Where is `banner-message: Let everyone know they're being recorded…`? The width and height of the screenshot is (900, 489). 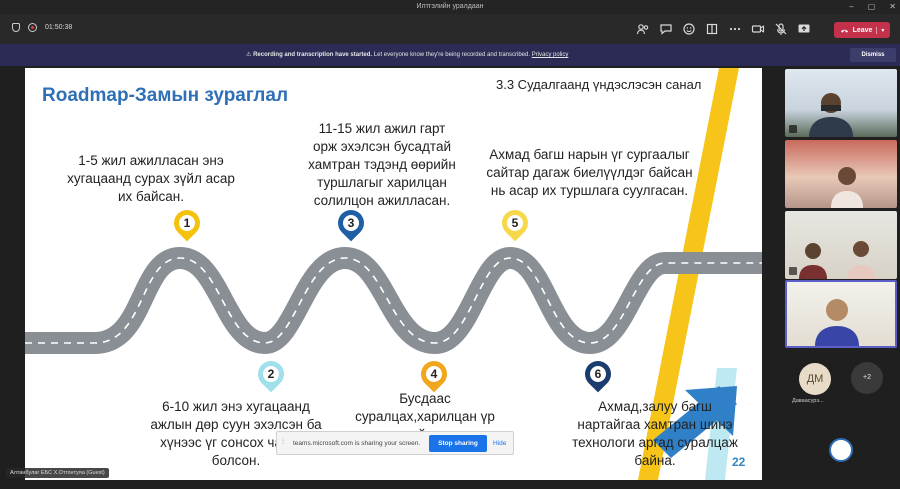
banner-message: Let everyone know they're being recorded… is located at coordinates (452, 55).